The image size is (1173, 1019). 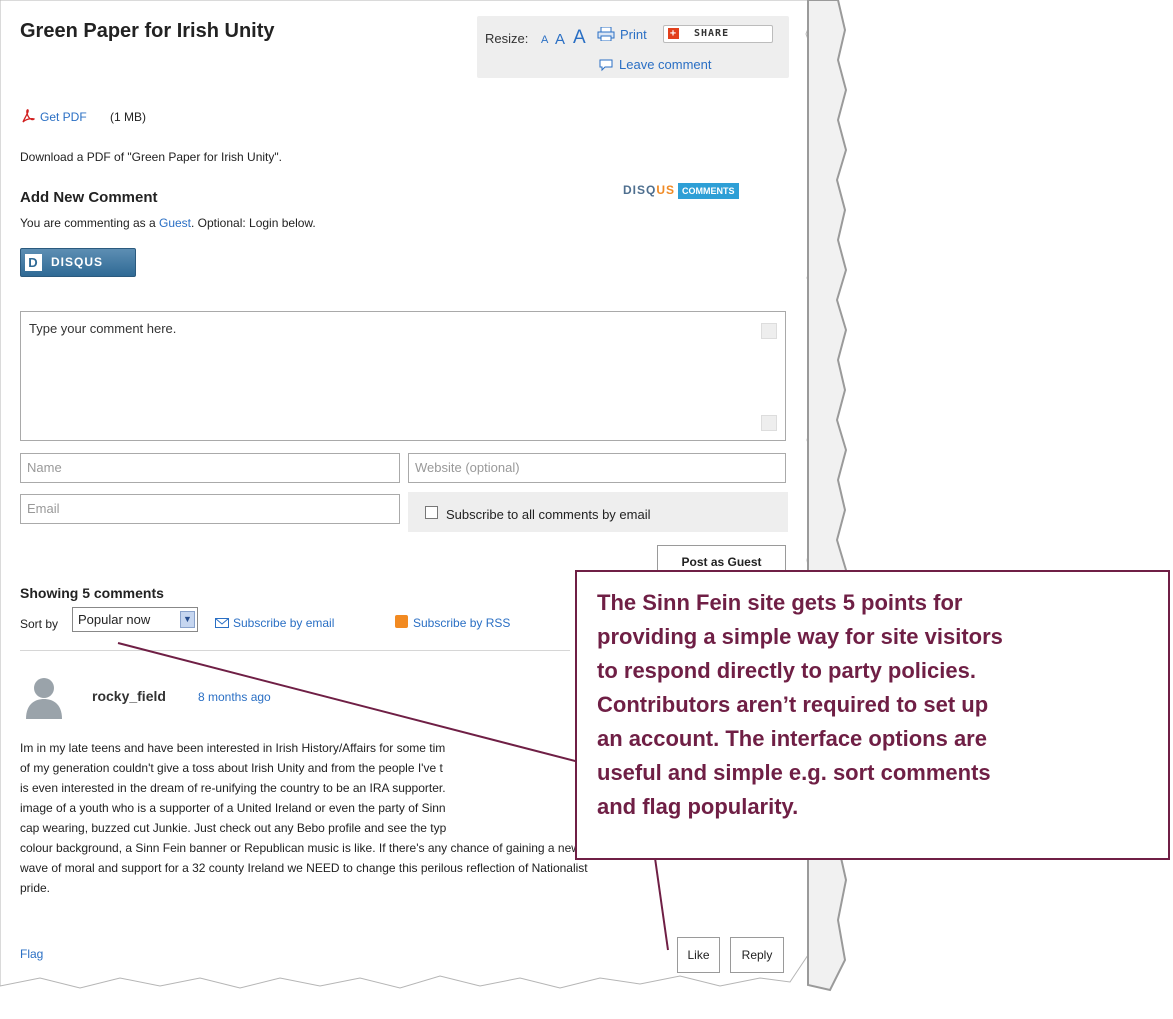 What do you see at coordinates (187, 619) in the screenshot?
I see `chevron-down-icon: ▼` at bounding box center [187, 619].